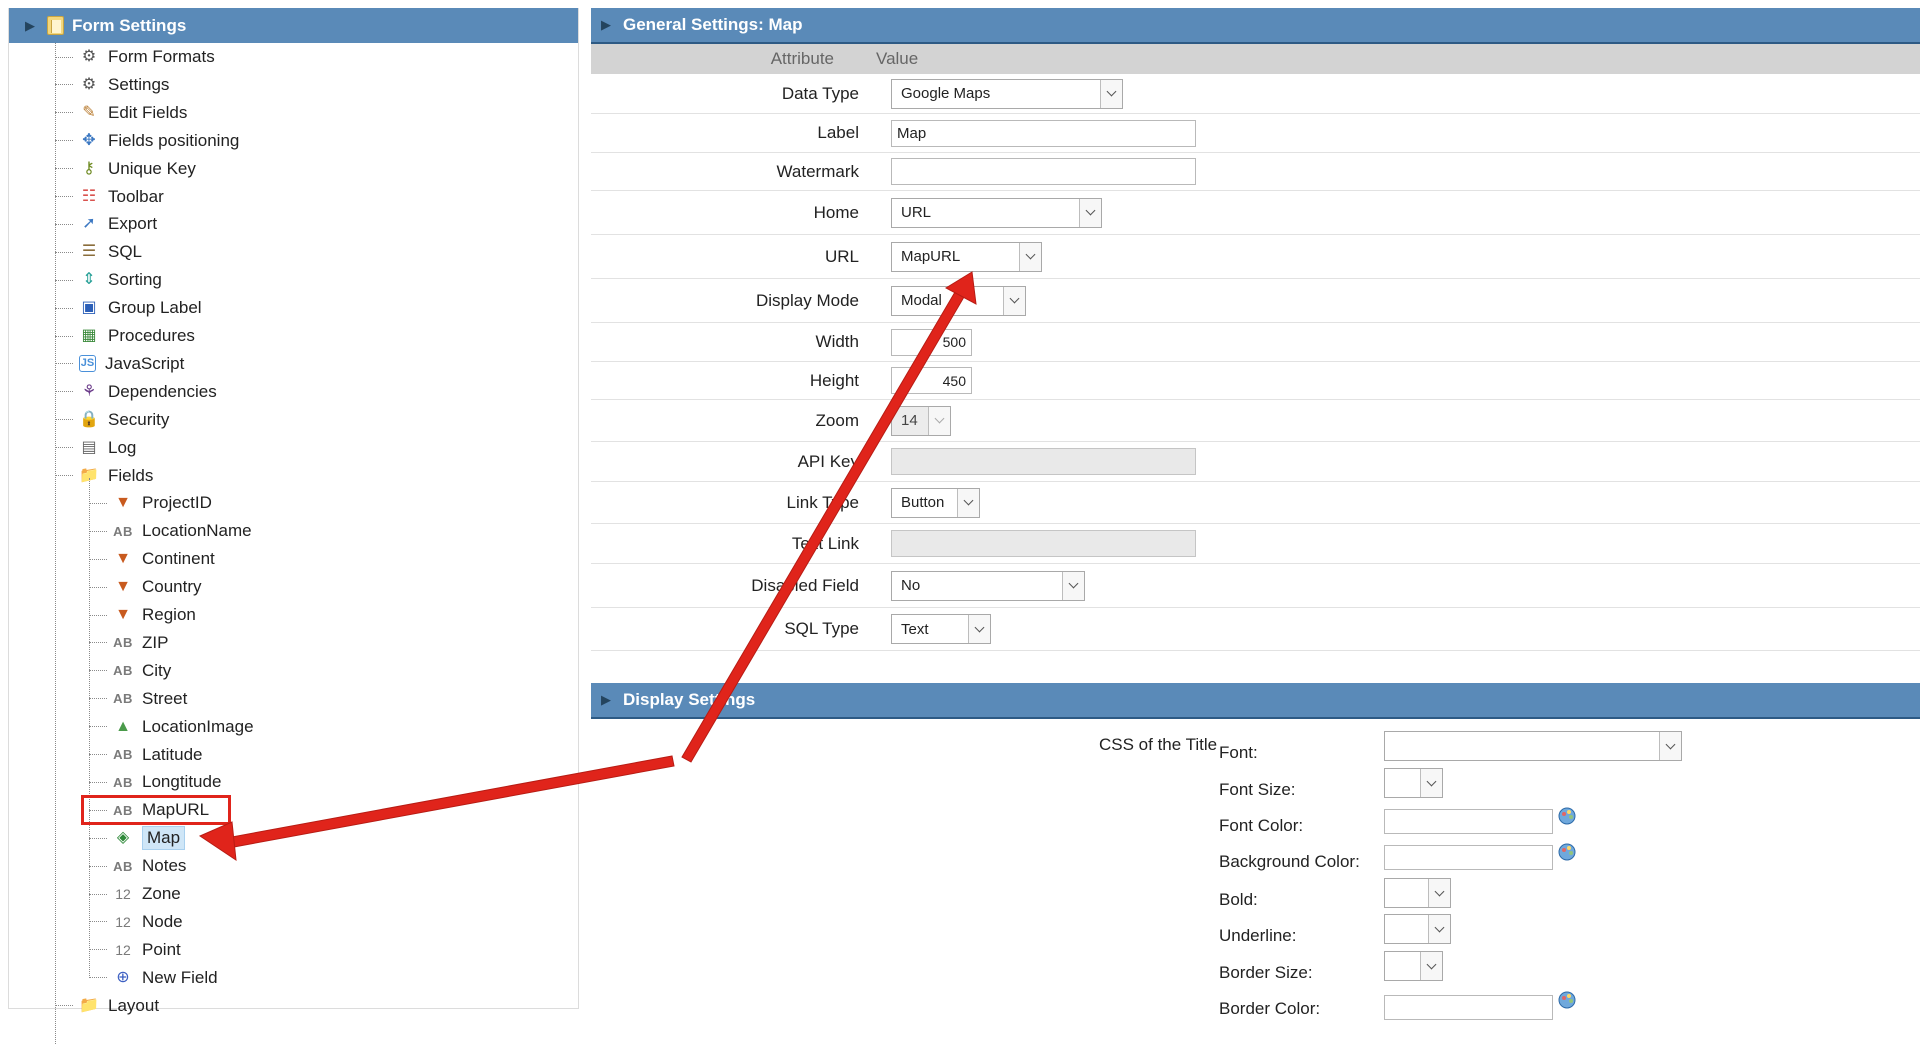  Describe the element at coordinates (123, 643) in the screenshot. I see `text-field-icon: AB` at that location.